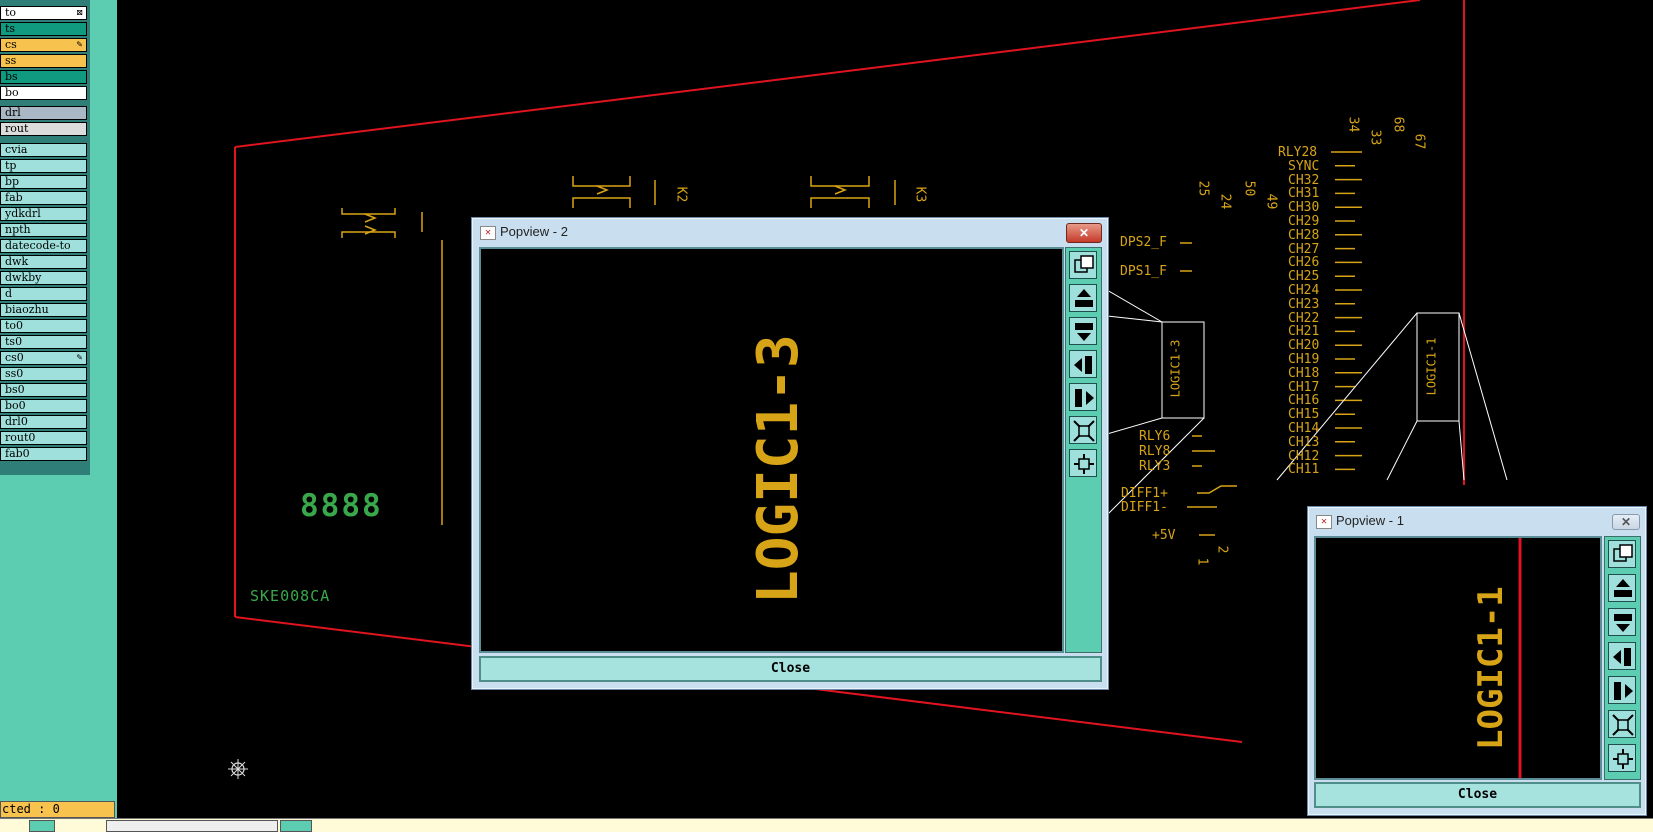  I want to click on popview-2-toolbar, so click(1083, 450).